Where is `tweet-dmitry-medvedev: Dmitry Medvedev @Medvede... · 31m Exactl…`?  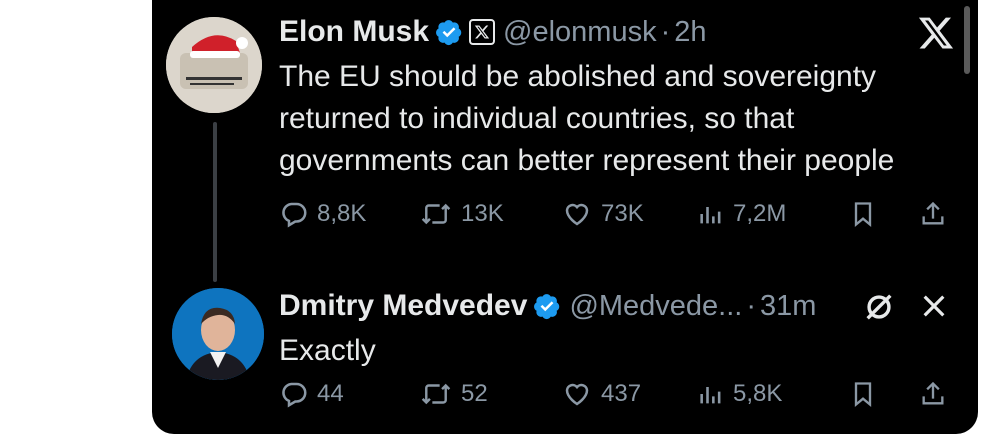 tweet-dmitry-medvedev: Dmitry Medvedev @Medvede... · 31m Exactl… is located at coordinates (618, 328).